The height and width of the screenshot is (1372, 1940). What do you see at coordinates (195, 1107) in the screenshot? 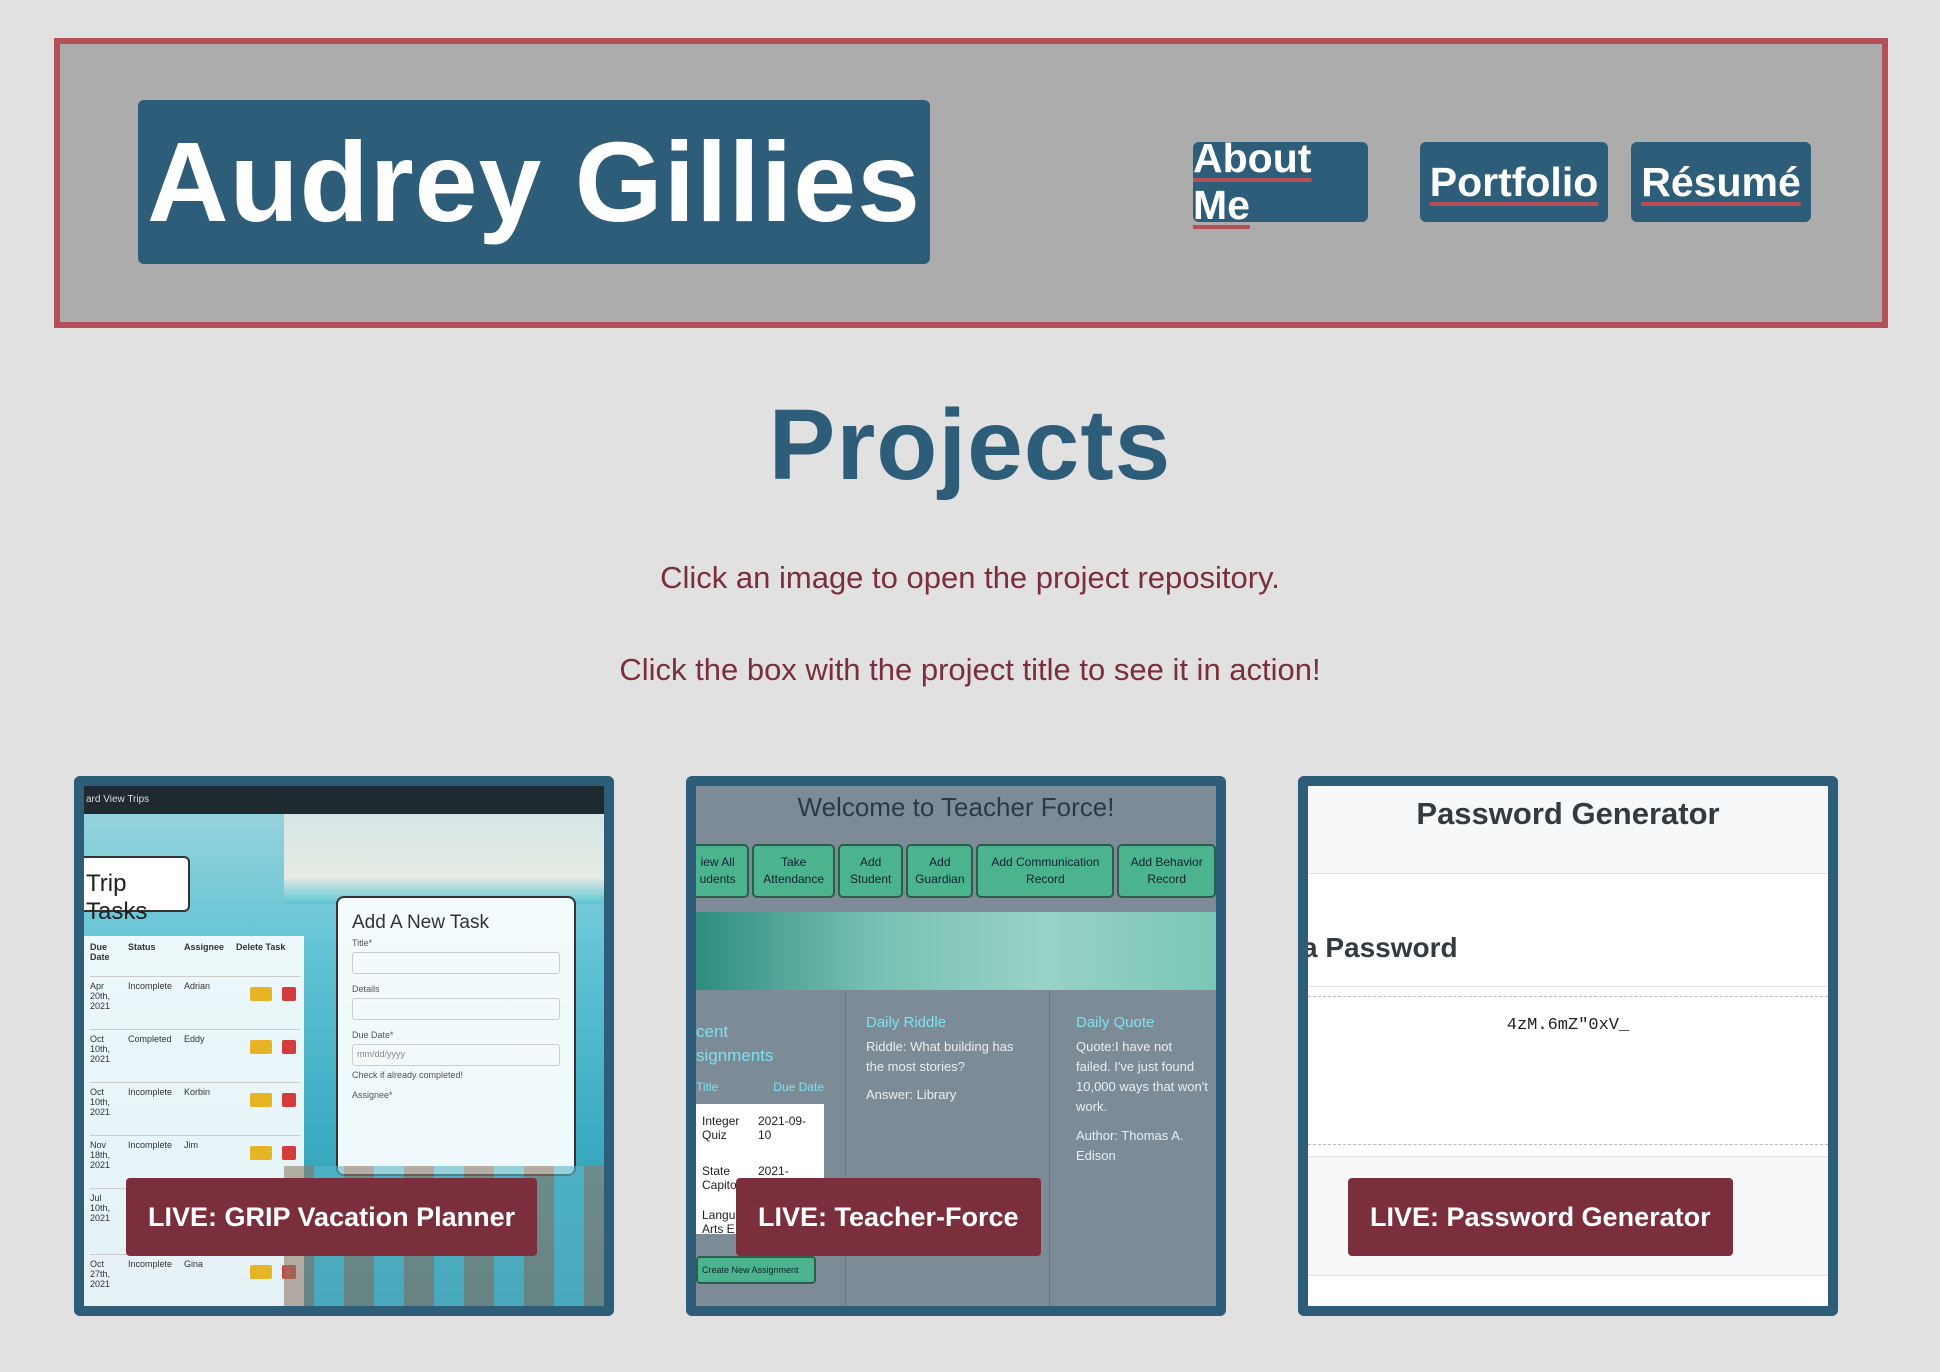
I see `task-row: Oct 10th, 2021 Incomplete Korbin` at bounding box center [195, 1107].